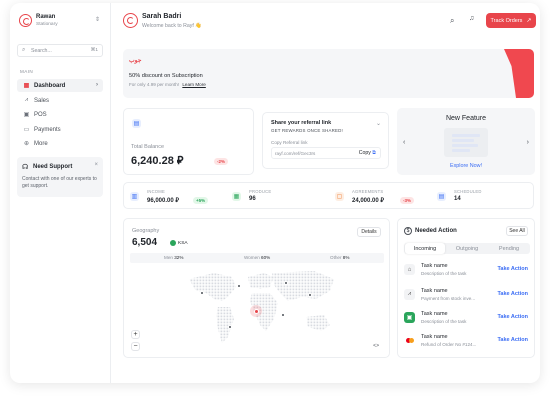 The height and width of the screenshot is (401, 550). I want to click on tab-pending: Pending, so click(509, 248).